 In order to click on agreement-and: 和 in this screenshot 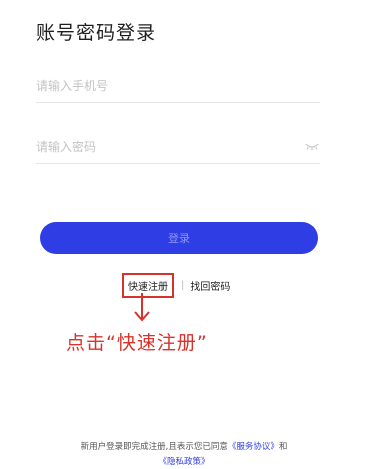, I will do `click(283, 447)`.